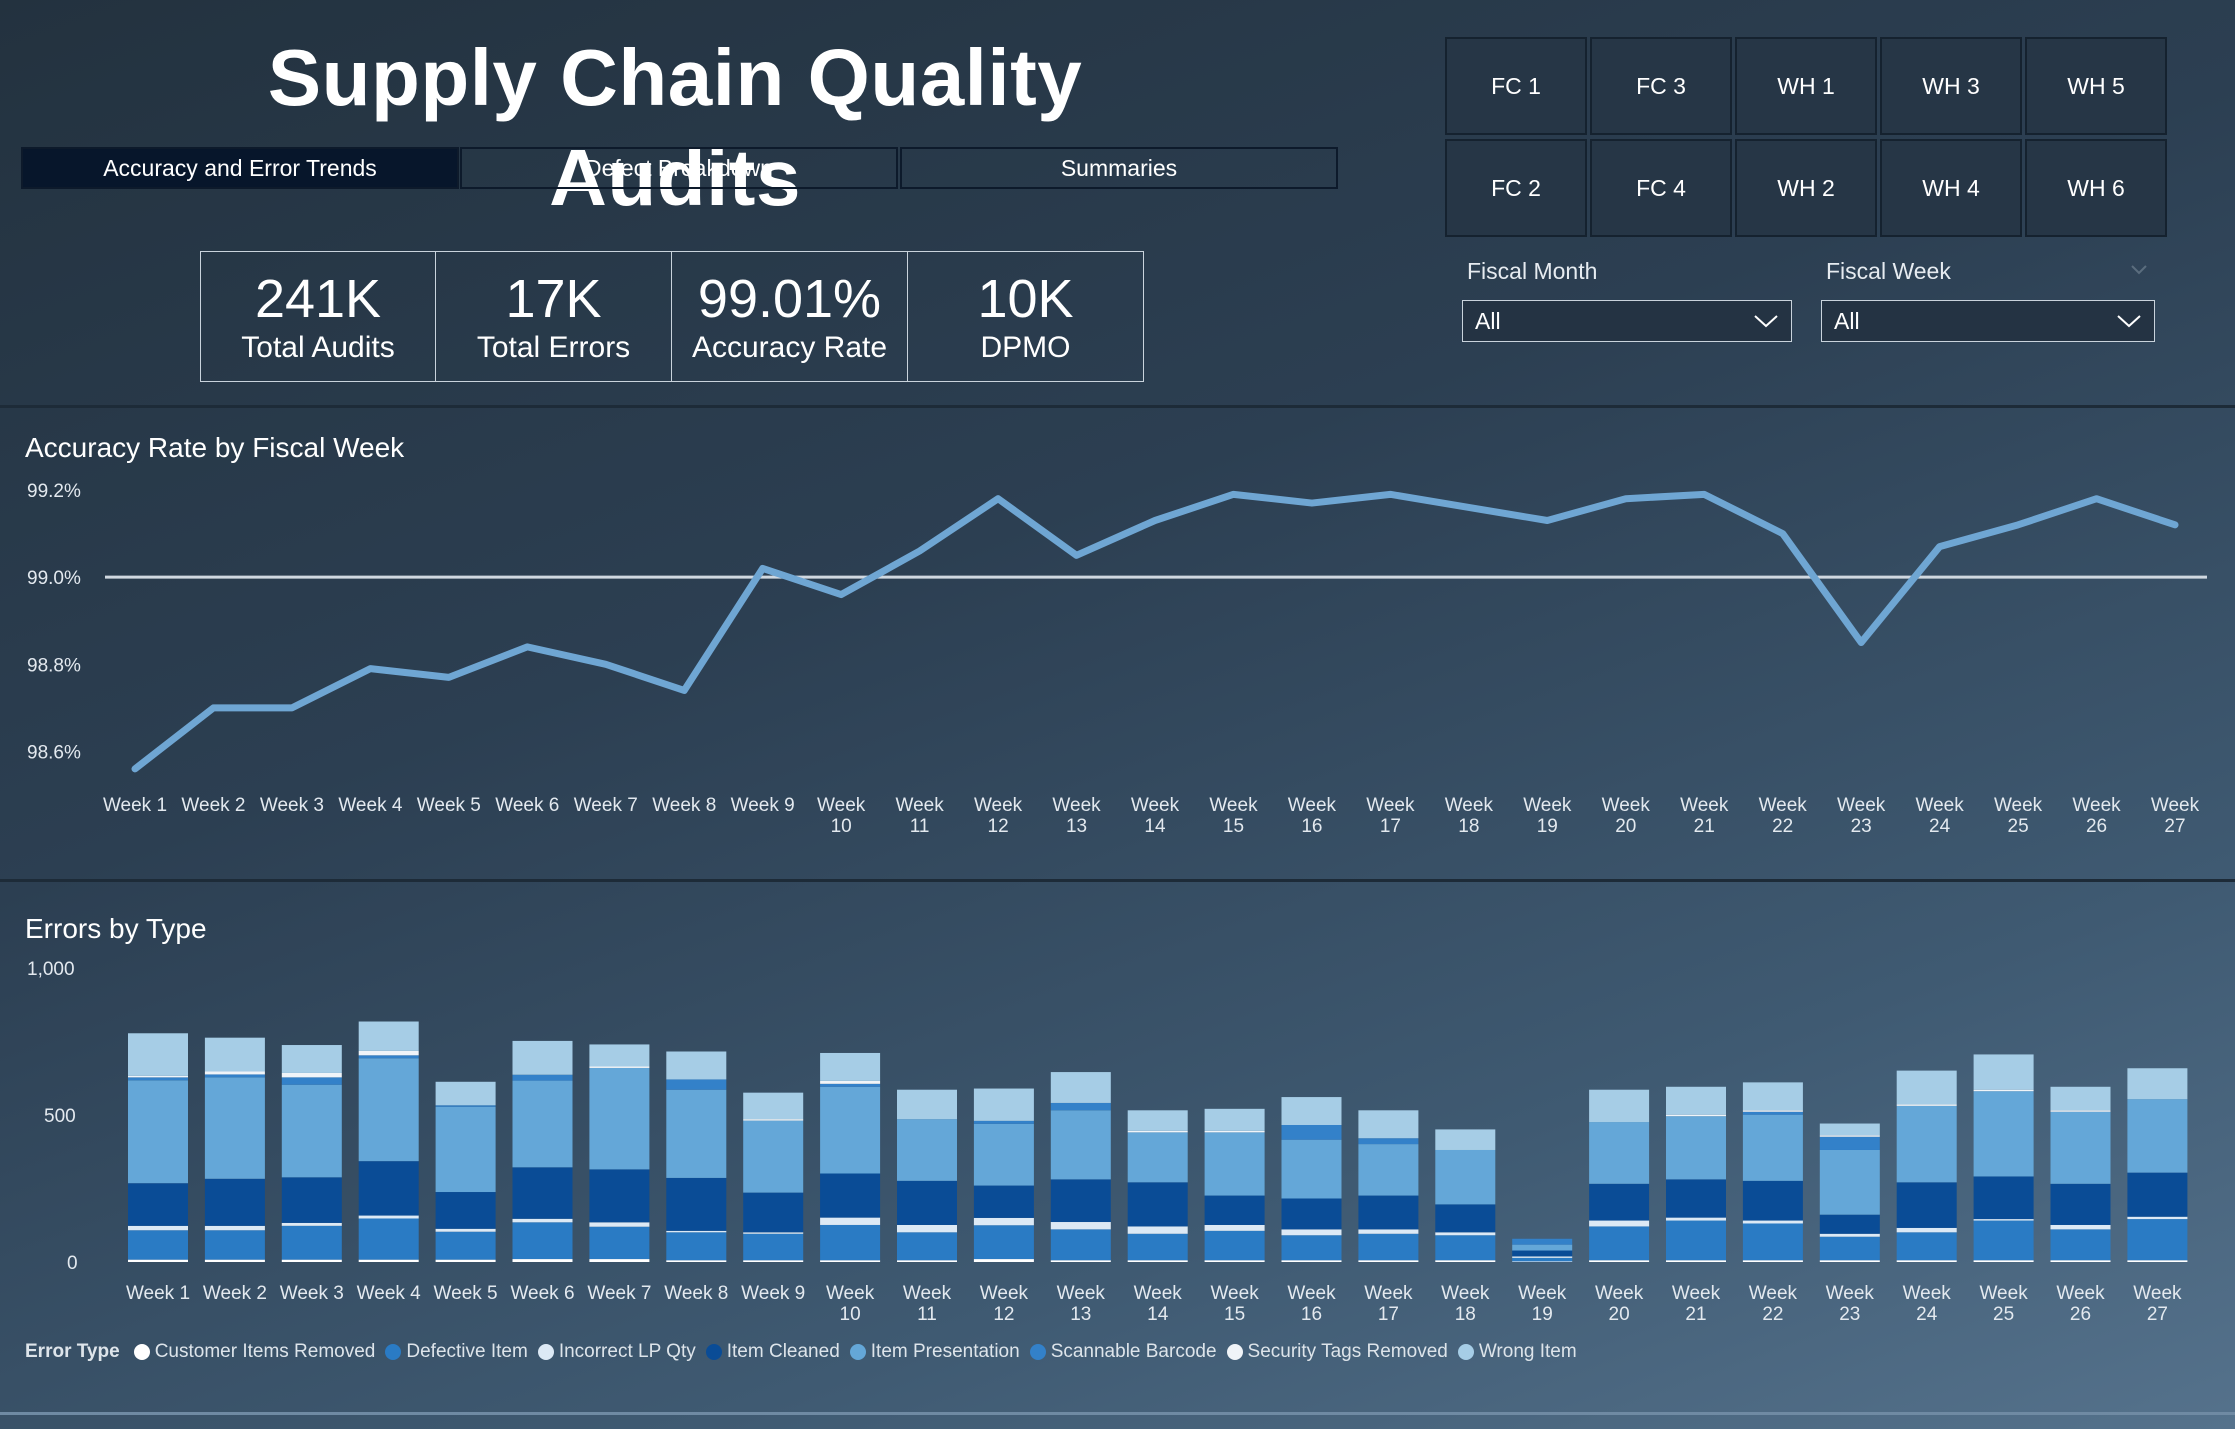 This screenshot has width=2235, height=1429. Describe the element at coordinates (116, 928) in the screenshot. I see `bar-chart-title: Errors by Type` at that location.